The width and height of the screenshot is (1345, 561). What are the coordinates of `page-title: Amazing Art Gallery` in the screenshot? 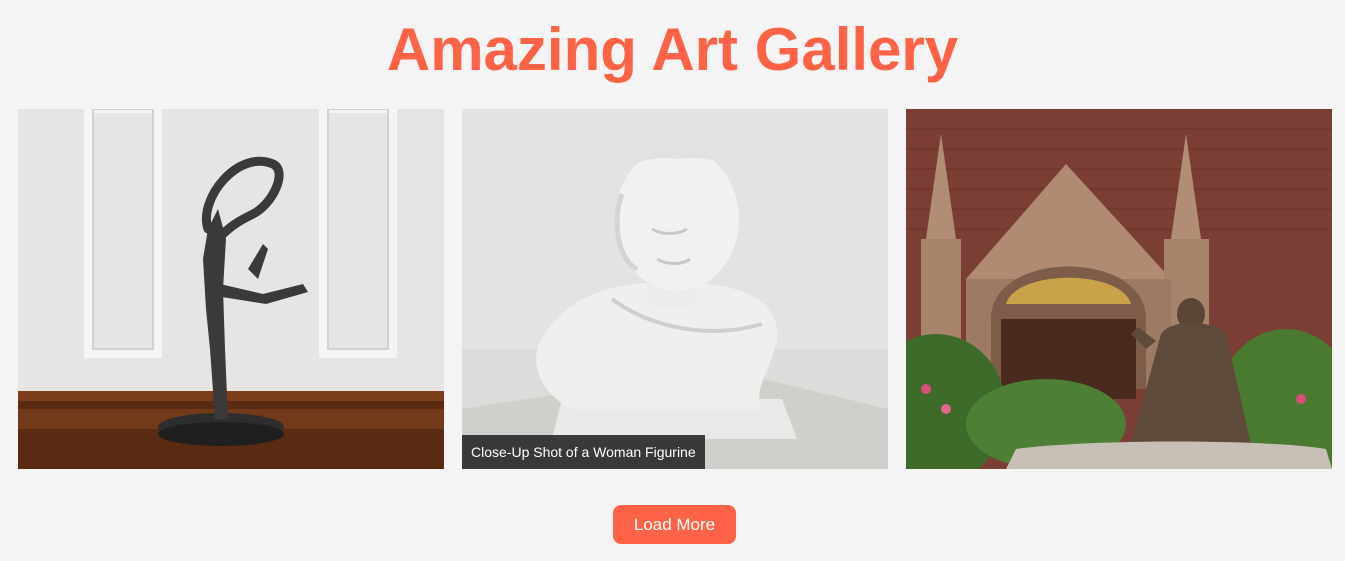 It's located at (672, 49).